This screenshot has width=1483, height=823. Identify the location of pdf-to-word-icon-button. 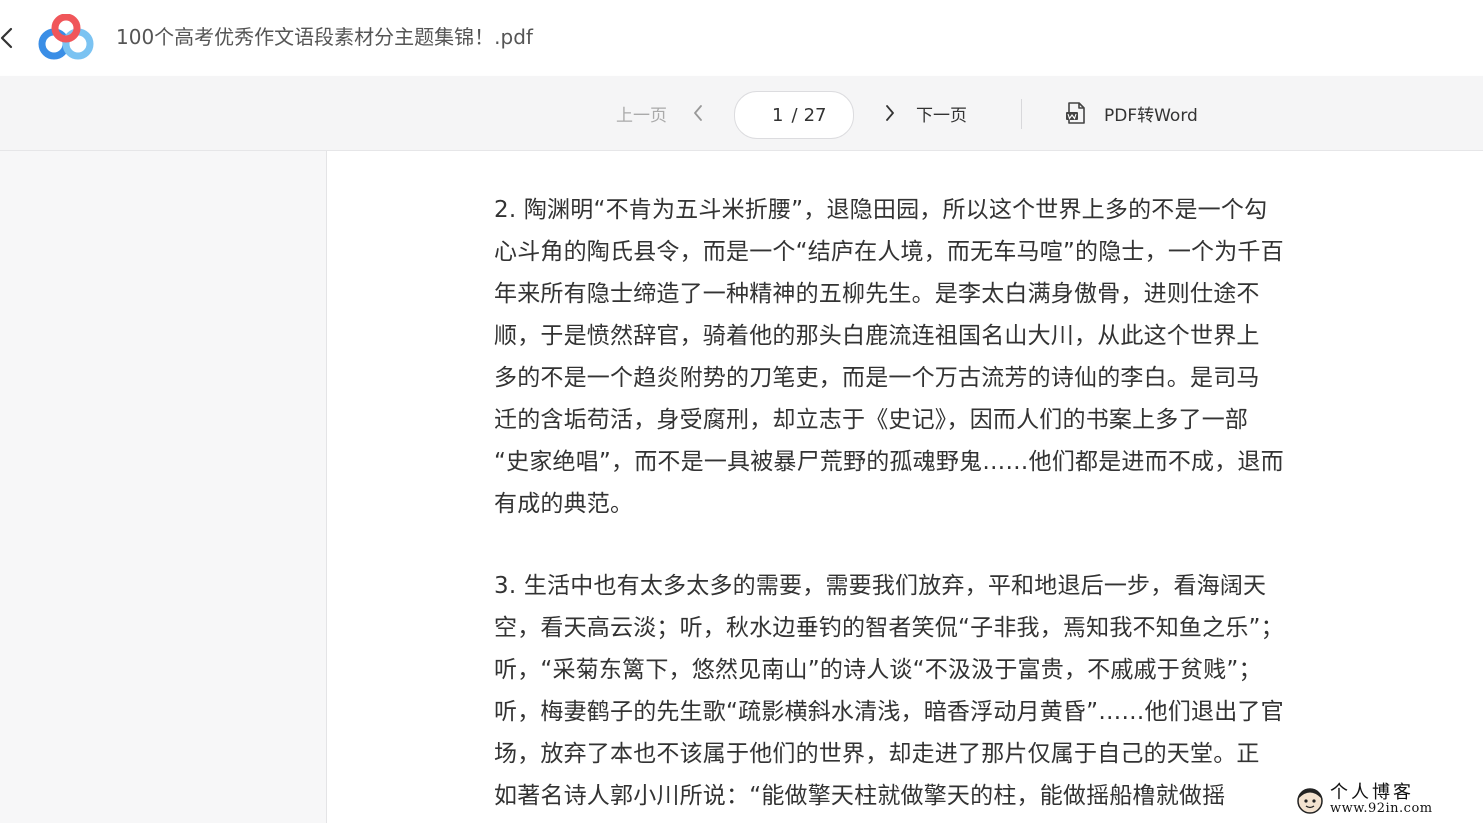
(1076, 113).